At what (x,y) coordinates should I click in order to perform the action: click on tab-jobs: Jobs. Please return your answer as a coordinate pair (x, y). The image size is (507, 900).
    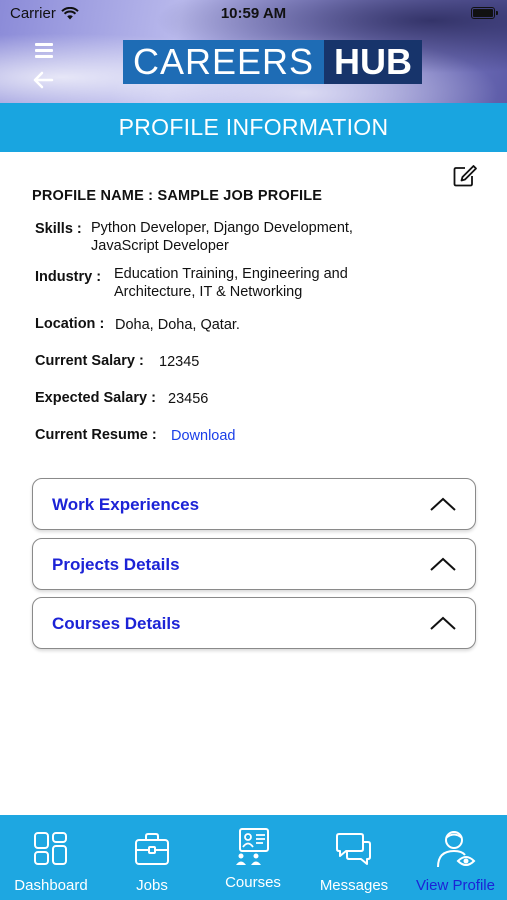
    Looking at the image, I should click on (152, 857).